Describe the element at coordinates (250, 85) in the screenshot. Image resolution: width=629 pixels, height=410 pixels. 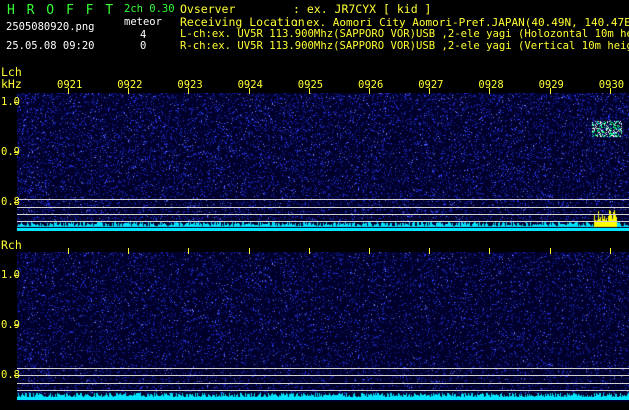
I see `time-label-0924: 0924` at that location.